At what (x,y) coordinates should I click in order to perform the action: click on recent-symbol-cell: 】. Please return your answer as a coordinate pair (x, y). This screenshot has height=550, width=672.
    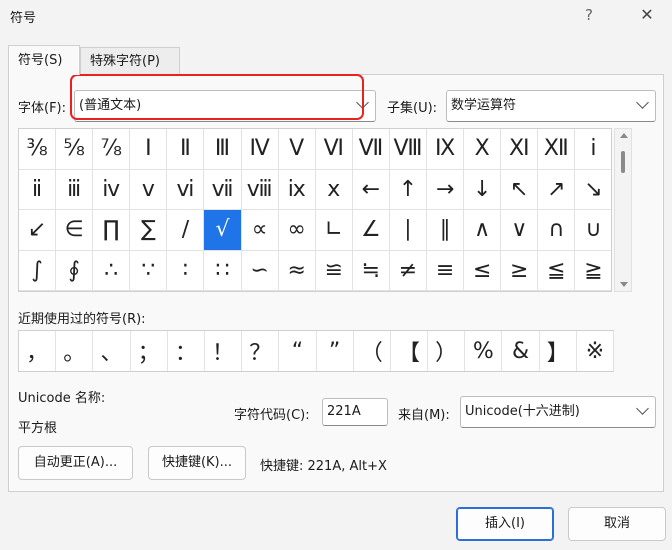
    Looking at the image, I should click on (558, 351).